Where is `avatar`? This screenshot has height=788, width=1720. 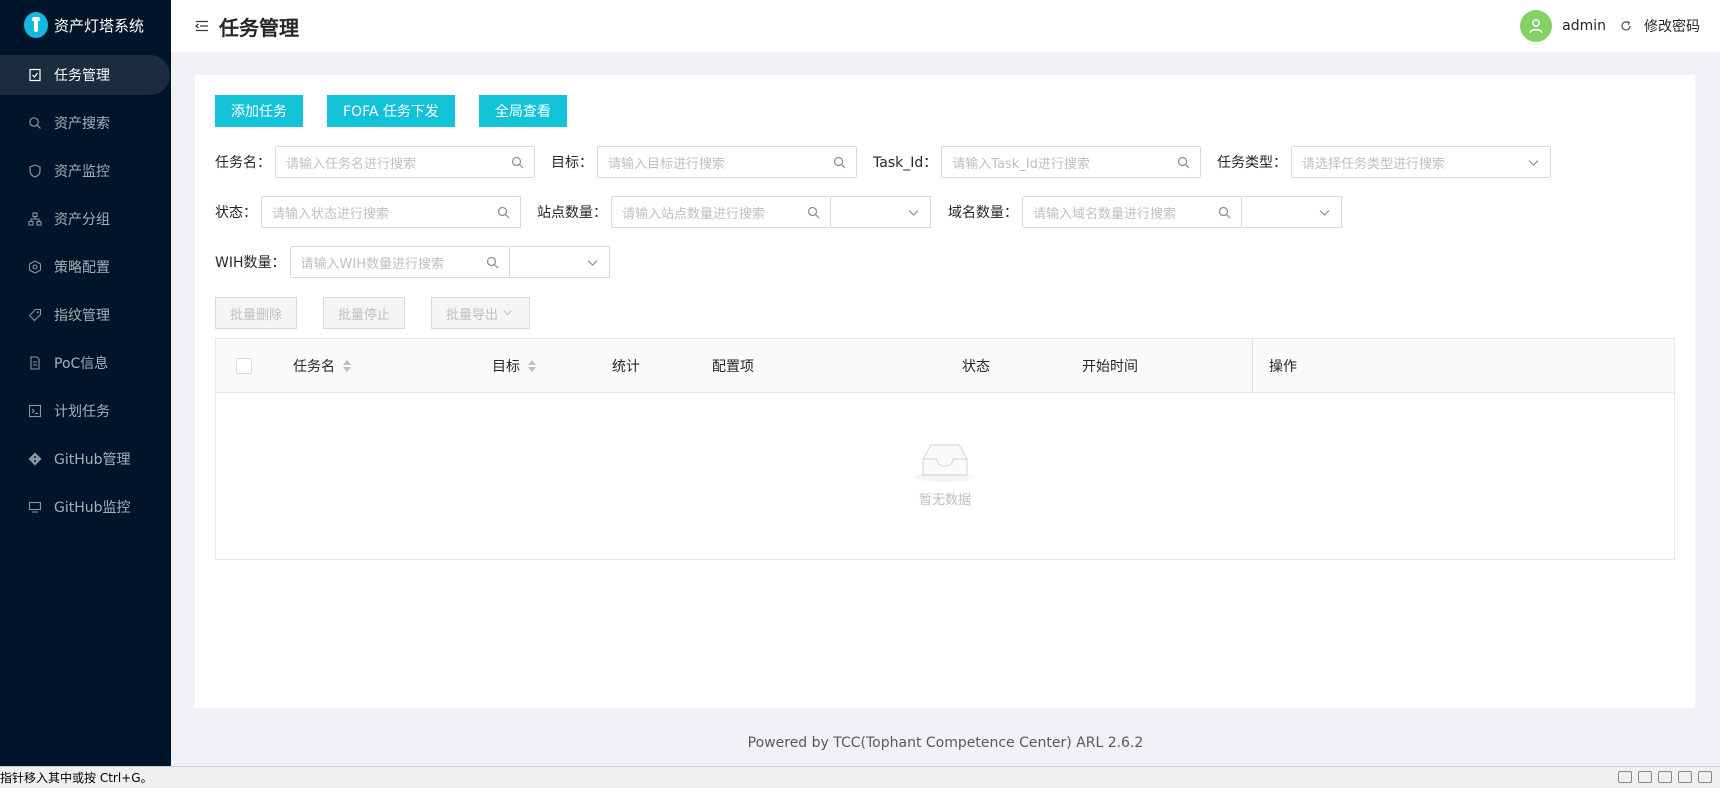
avatar is located at coordinates (1536, 26).